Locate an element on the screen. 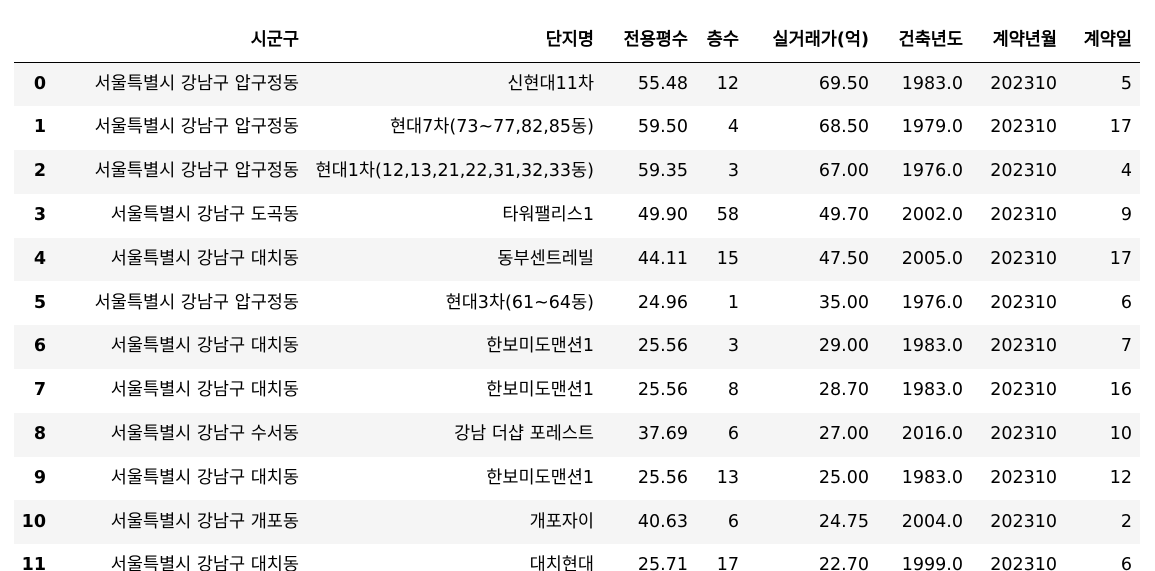 The height and width of the screenshot is (571, 1155). cell-sigungu: 서울특별시 강남구 도곡동 is located at coordinates (204, 215).